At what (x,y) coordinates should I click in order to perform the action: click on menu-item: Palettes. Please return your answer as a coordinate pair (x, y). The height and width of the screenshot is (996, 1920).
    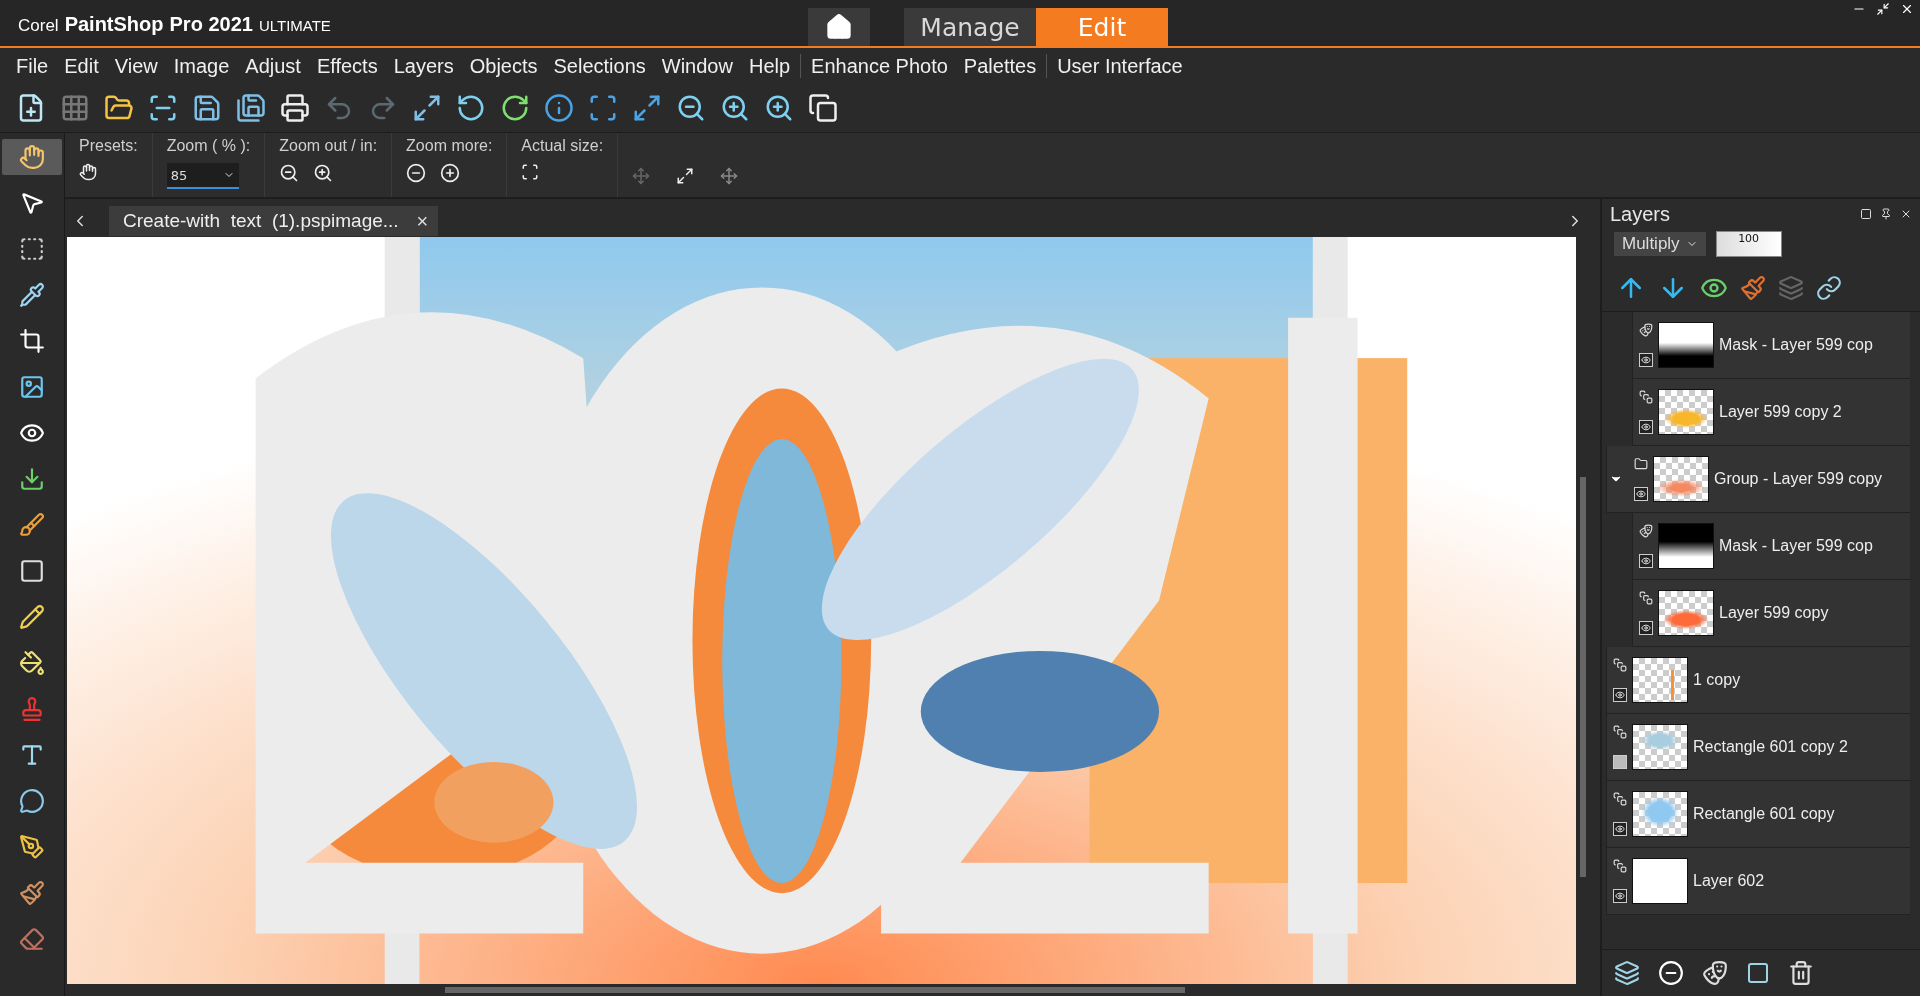
    Looking at the image, I should click on (1000, 66).